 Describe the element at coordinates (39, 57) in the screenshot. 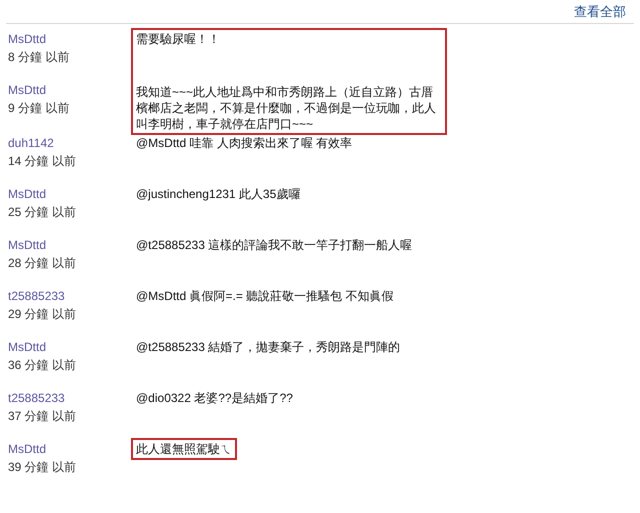

I see `comment-time: 8 分鐘 以前` at that location.